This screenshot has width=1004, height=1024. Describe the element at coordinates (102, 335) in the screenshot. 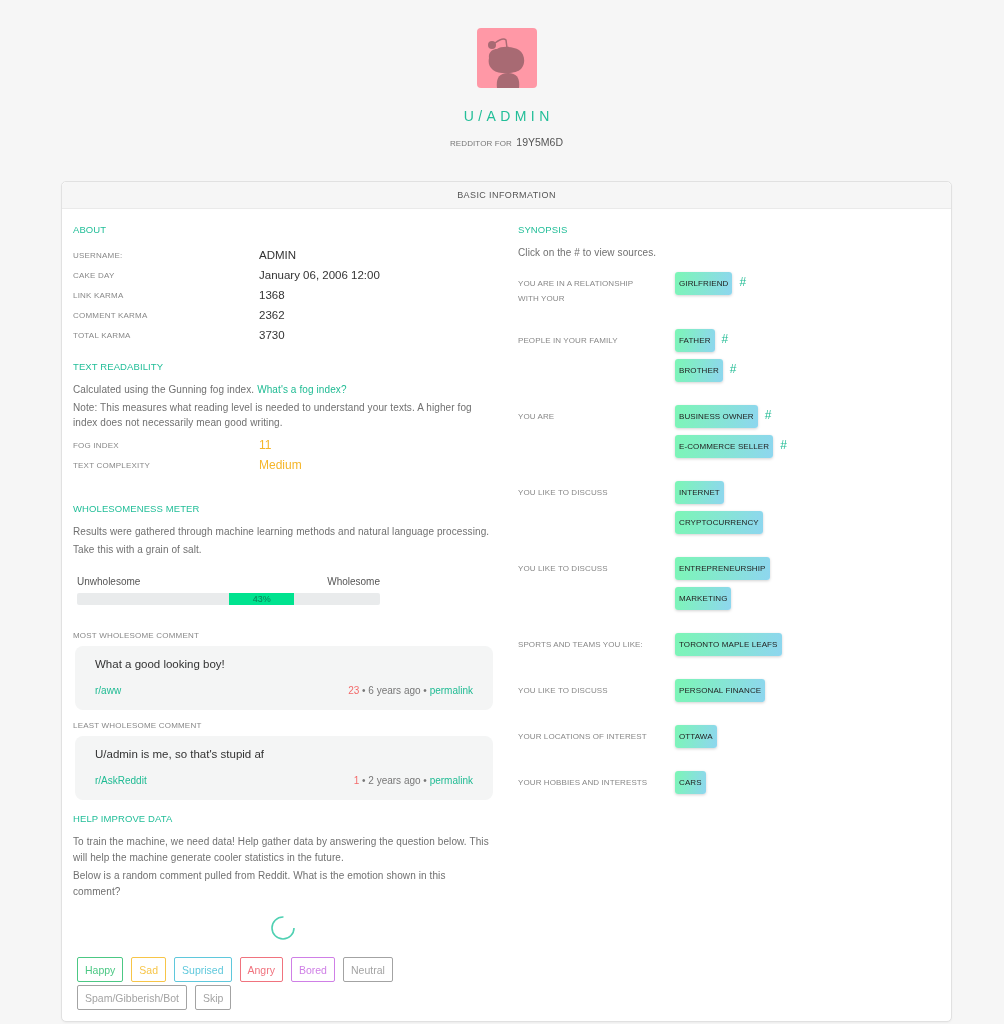

I see `field-label: TOTAL KARMA` at that location.